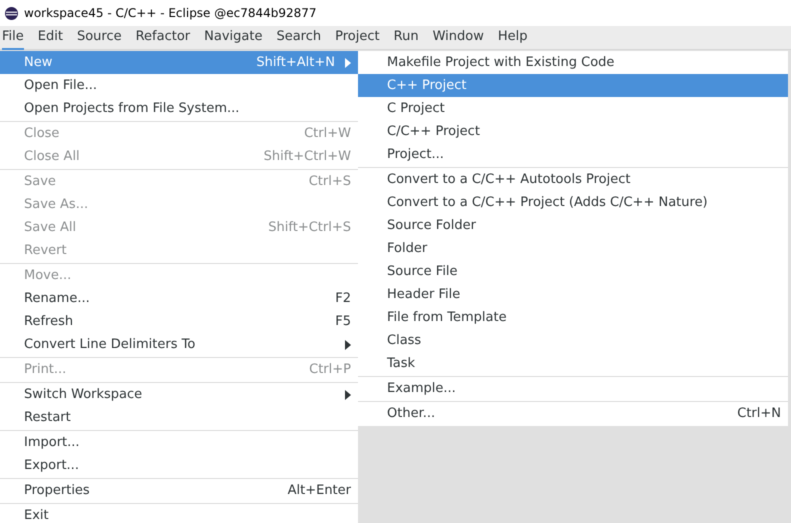 The image size is (791, 523). Describe the element at coordinates (573, 248) in the screenshot. I see `menu-item: Folder` at that location.